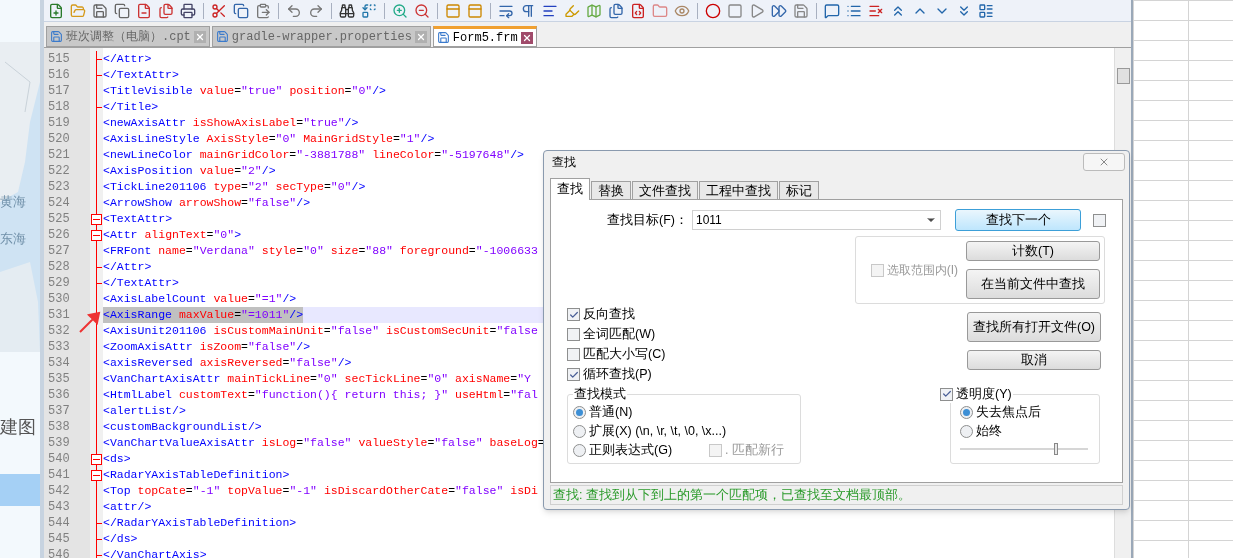 This screenshot has height=558, width=1233. Describe the element at coordinates (188, 10) in the screenshot. I see `printer-icon` at that location.